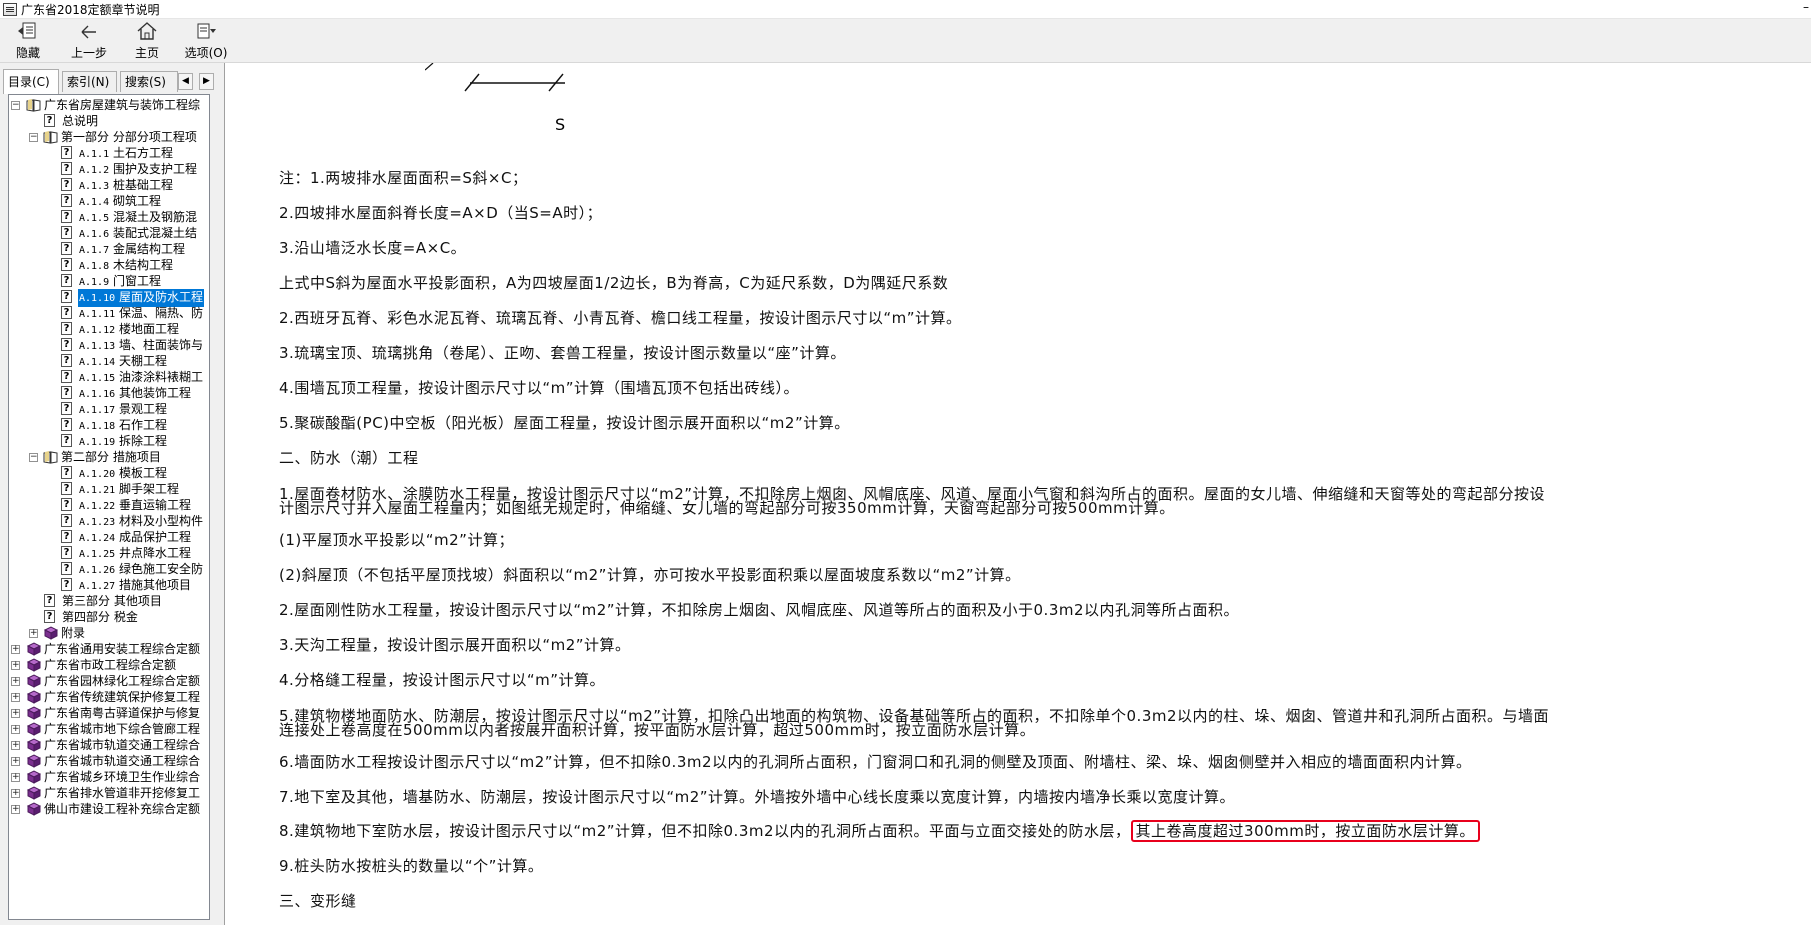 The image size is (1811, 925). Describe the element at coordinates (31, 81) in the screenshot. I see `tab-contents: 目录(C)` at that location.